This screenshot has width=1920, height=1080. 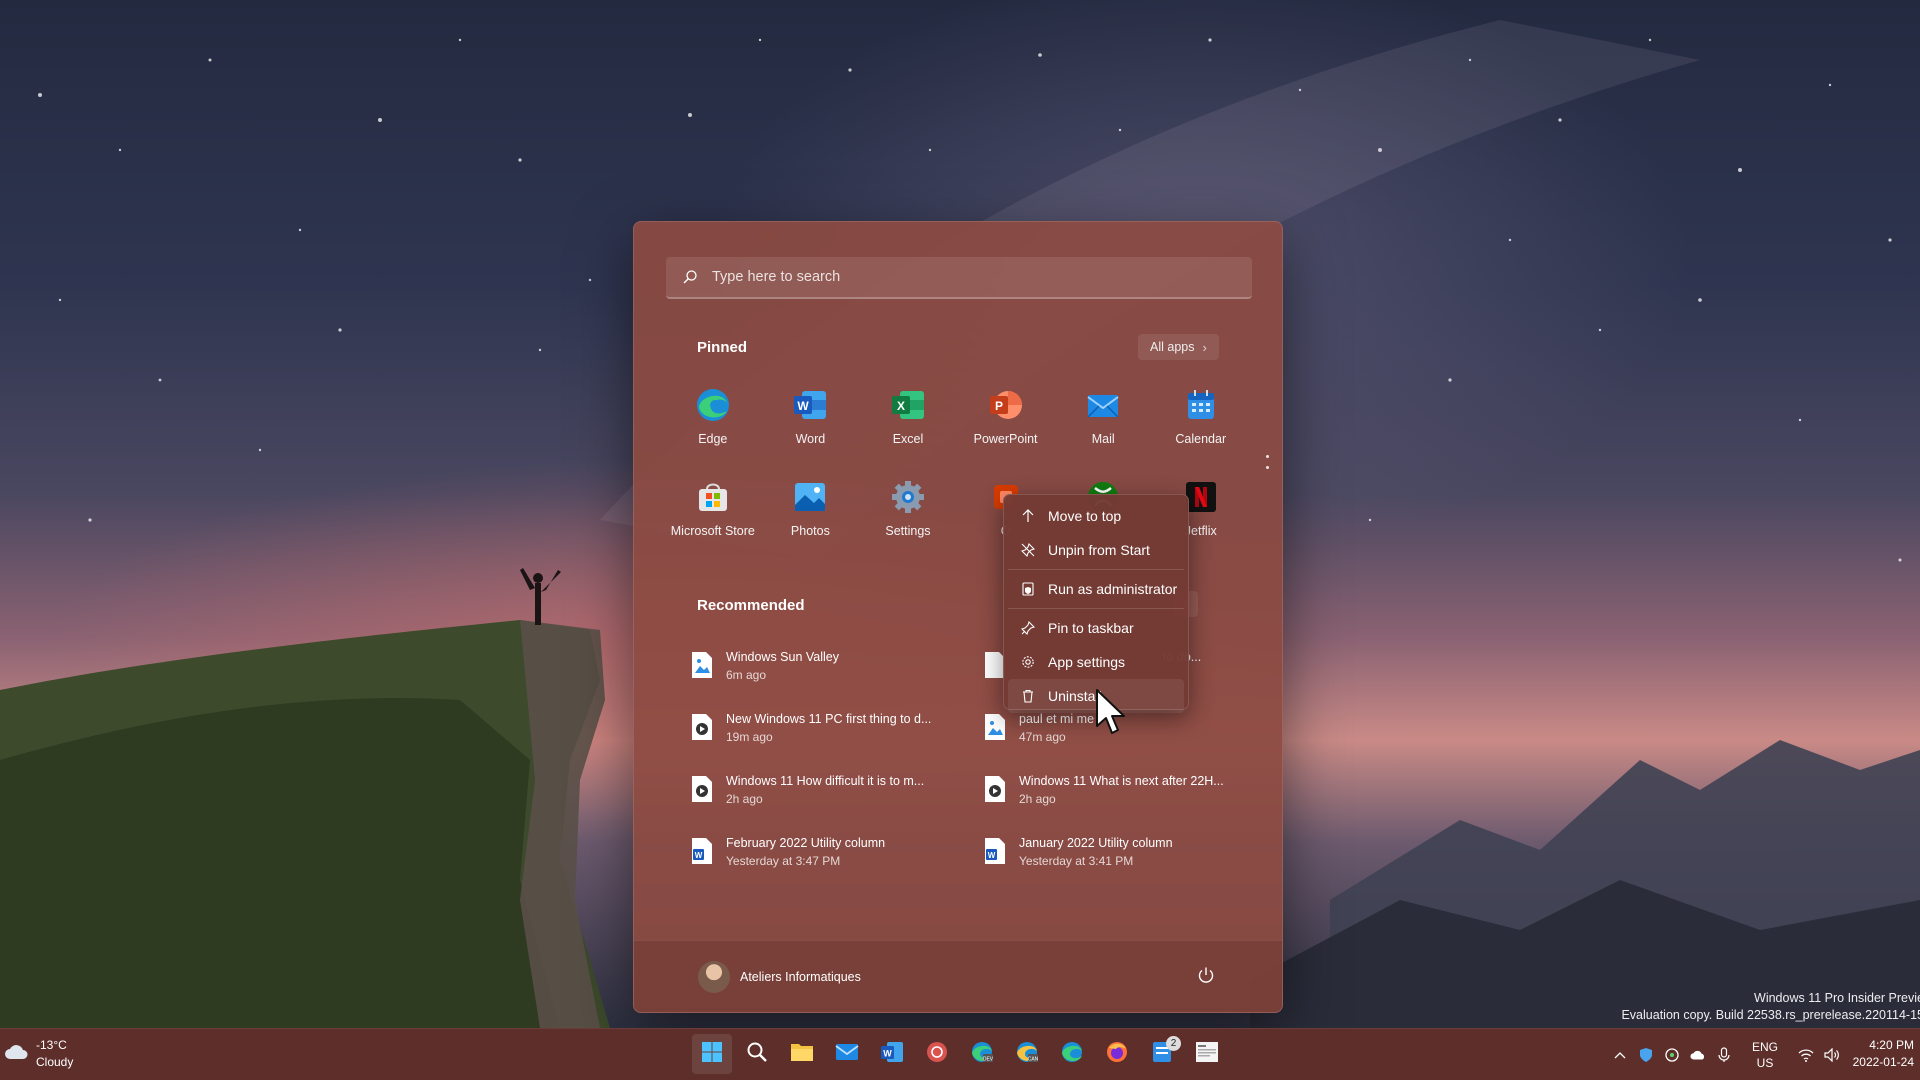 I want to click on pinned-app-photos: Photos, so click(x=811, y=520).